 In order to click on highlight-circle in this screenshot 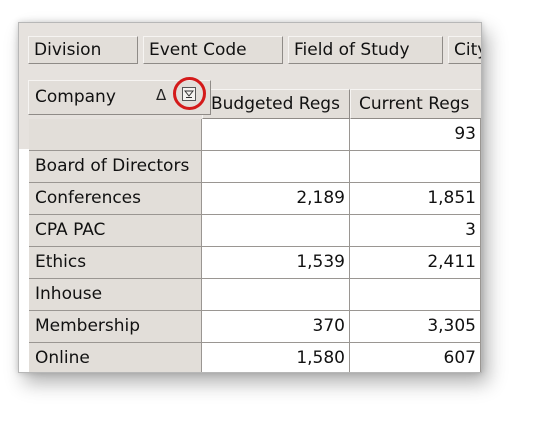, I will do `click(189, 93)`.